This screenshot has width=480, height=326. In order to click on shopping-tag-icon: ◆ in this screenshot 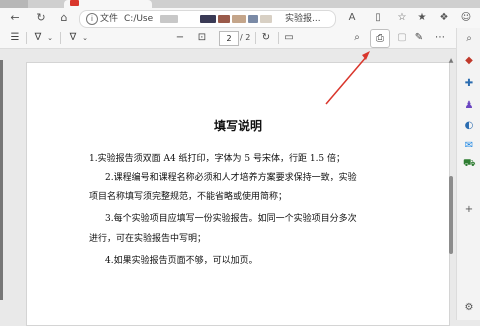, I will do `click(469, 61)`.